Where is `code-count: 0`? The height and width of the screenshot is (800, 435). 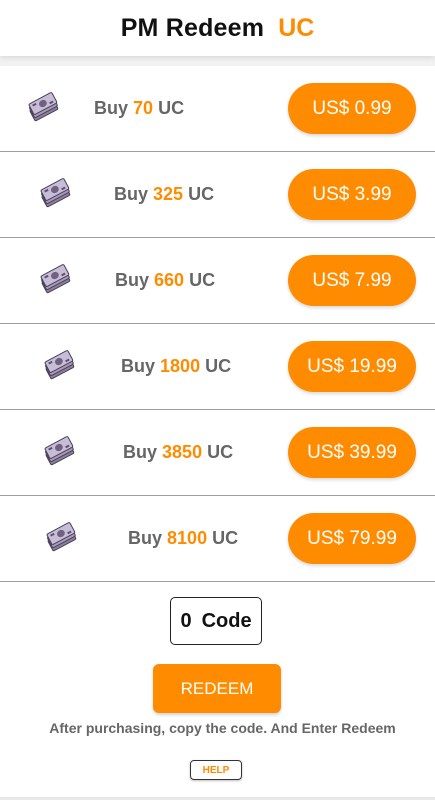 code-count: 0 is located at coordinates (186, 620).